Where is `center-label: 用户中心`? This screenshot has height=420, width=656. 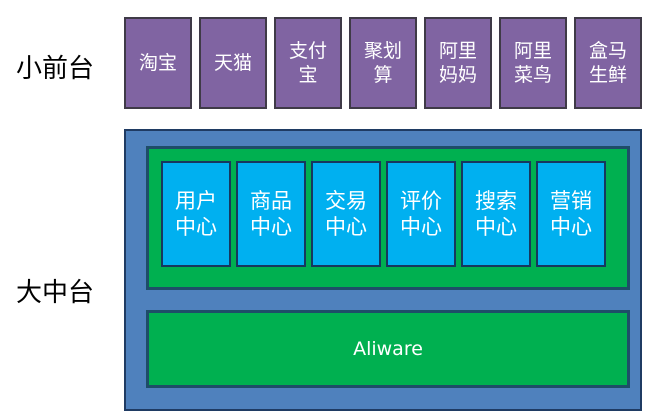 center-label: 用户中心 is located at coordinates (196, 214).